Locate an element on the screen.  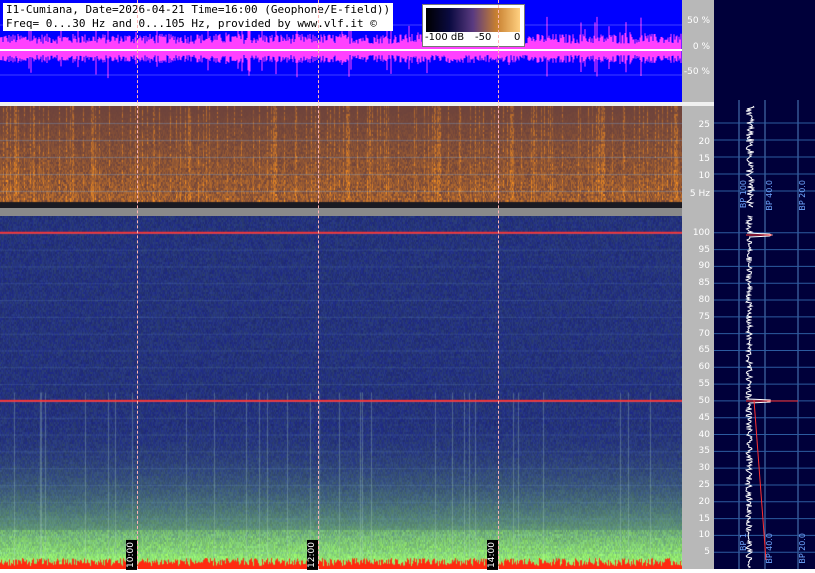
colorbar-gradient is located at coordinates (473, 20).